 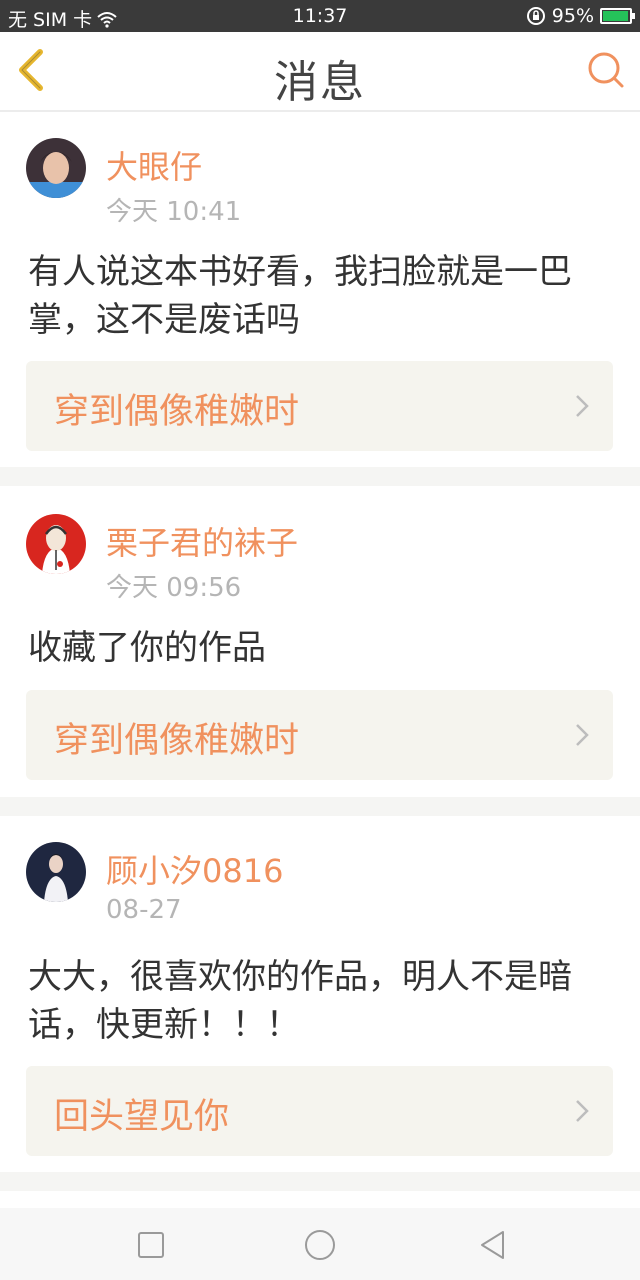 I want to click on recent-apps-icon, so click(x=151, y=1245).